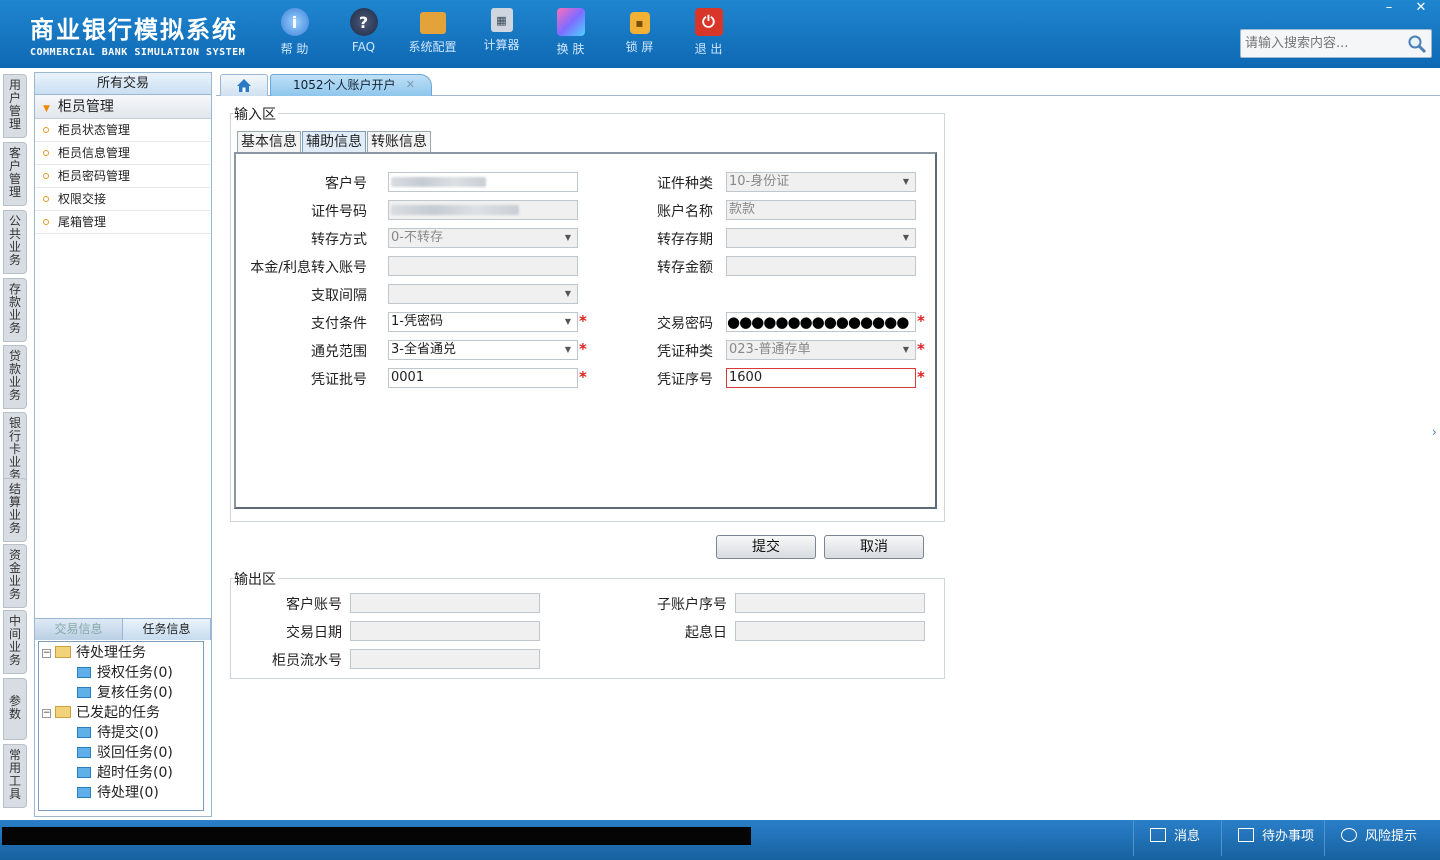  I want to click on tree-node-timeout: 超时任务(0), so click(121, 773).